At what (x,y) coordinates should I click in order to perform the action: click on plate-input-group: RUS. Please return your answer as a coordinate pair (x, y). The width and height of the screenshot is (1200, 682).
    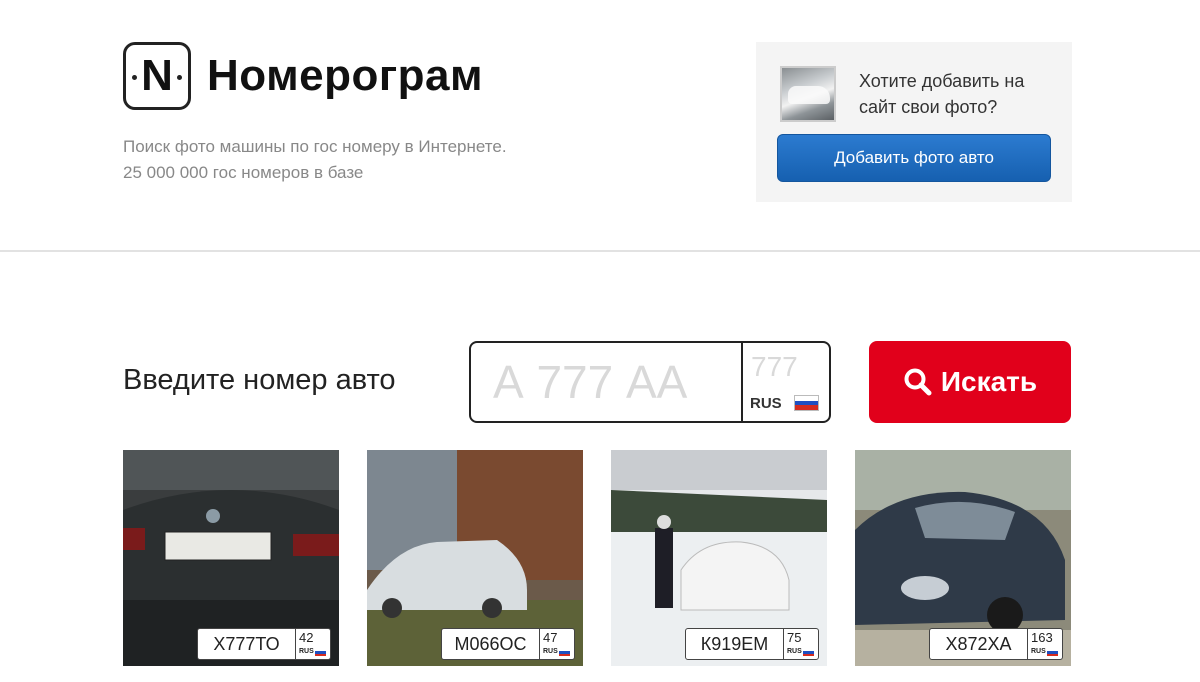
    Looking at the image, I should click on (650, 382).